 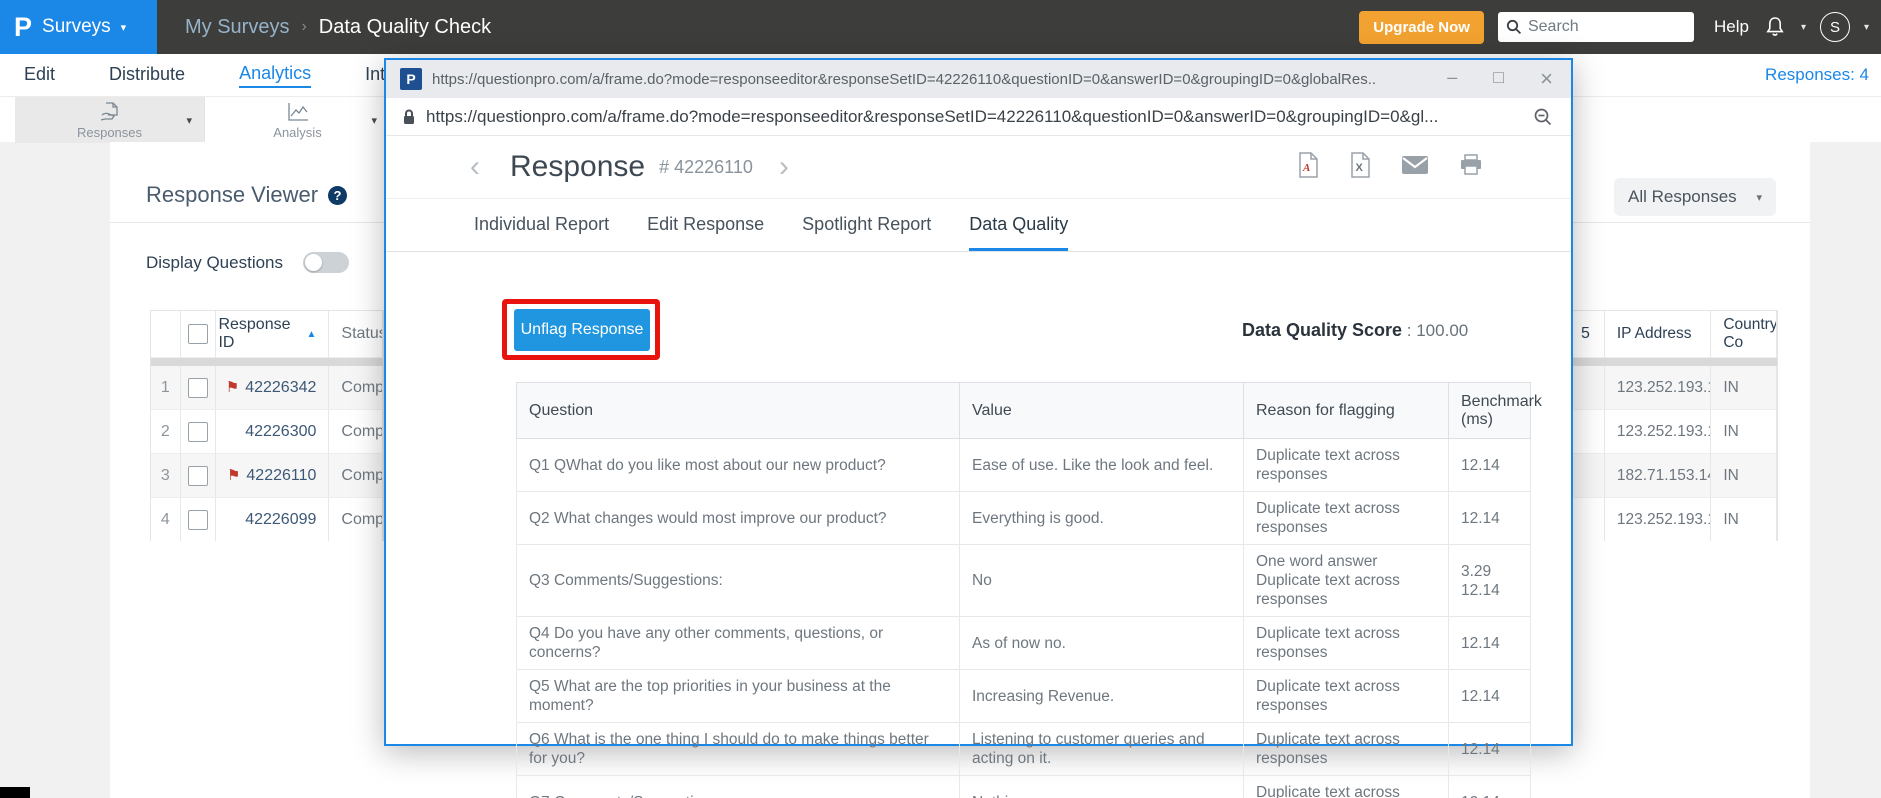 I want to click on next-response-icon: ›, so click(x=784, y=167).